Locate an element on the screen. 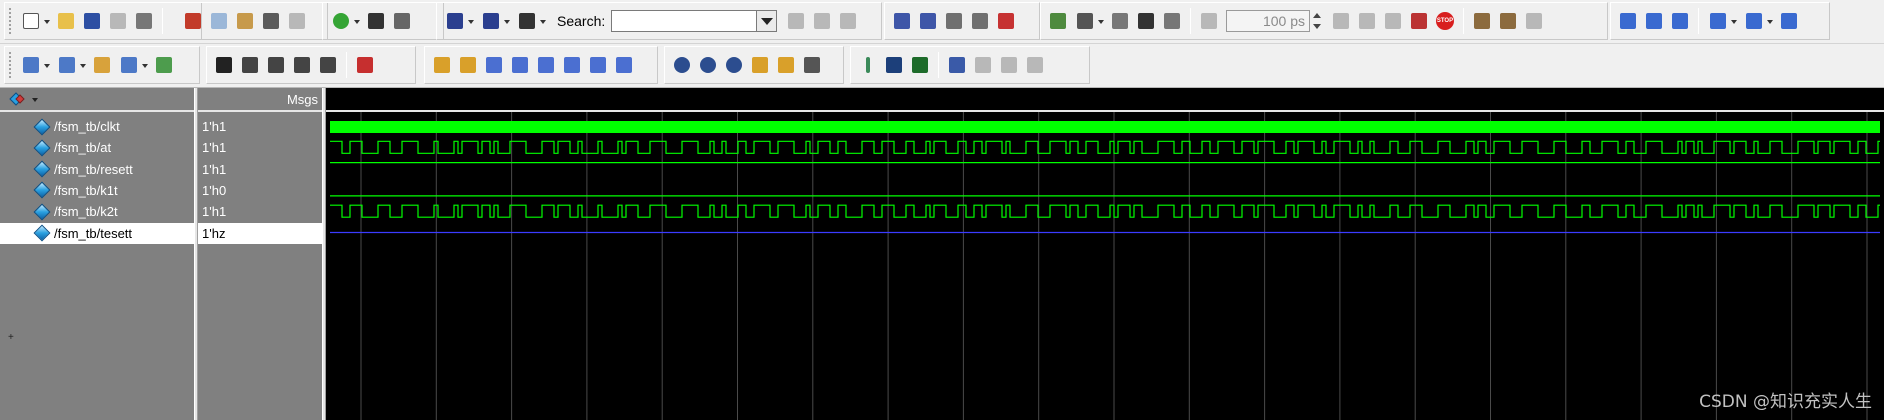  signal-values-pane: Msgs 1'h1 1'h1 1'h1 1'h0 1'h1 1'hz is located at coordinates (262, 254).